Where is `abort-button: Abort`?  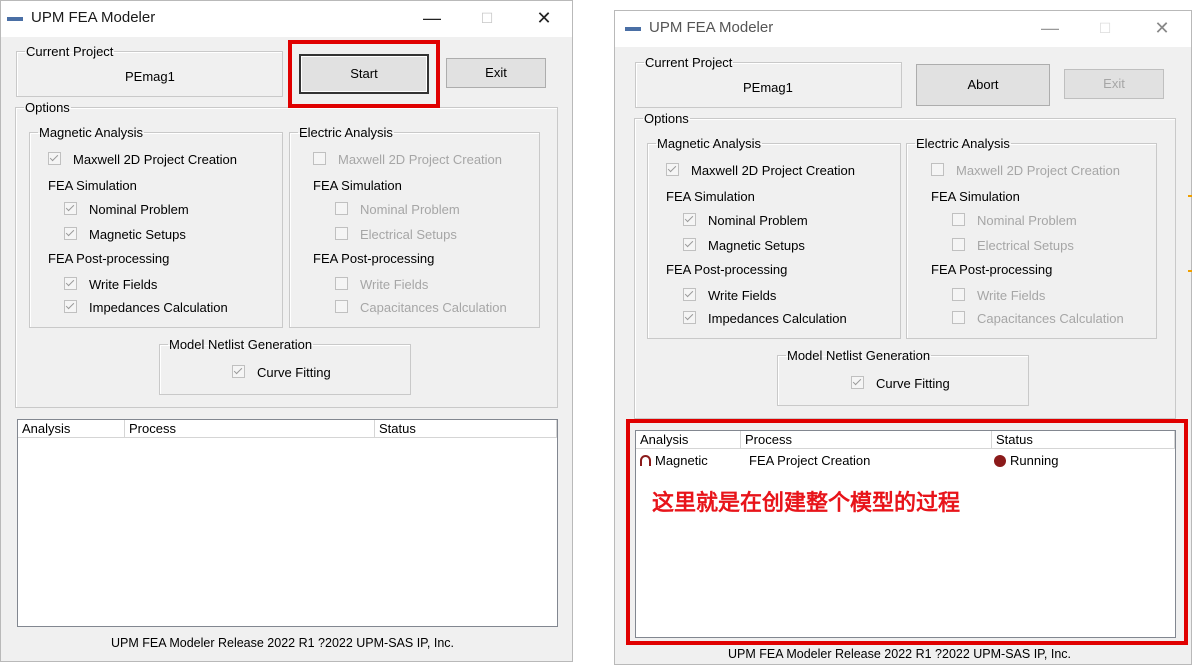 abort-button: Abort is located at coordinates (983, 85).